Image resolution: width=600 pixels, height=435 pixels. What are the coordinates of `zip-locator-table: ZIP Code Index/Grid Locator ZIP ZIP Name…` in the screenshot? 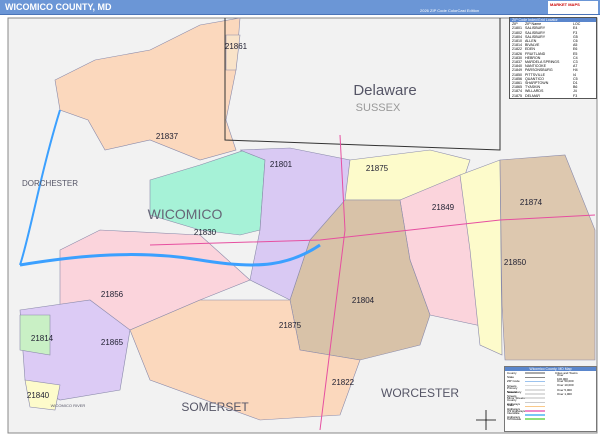 It's located at (553, 58).